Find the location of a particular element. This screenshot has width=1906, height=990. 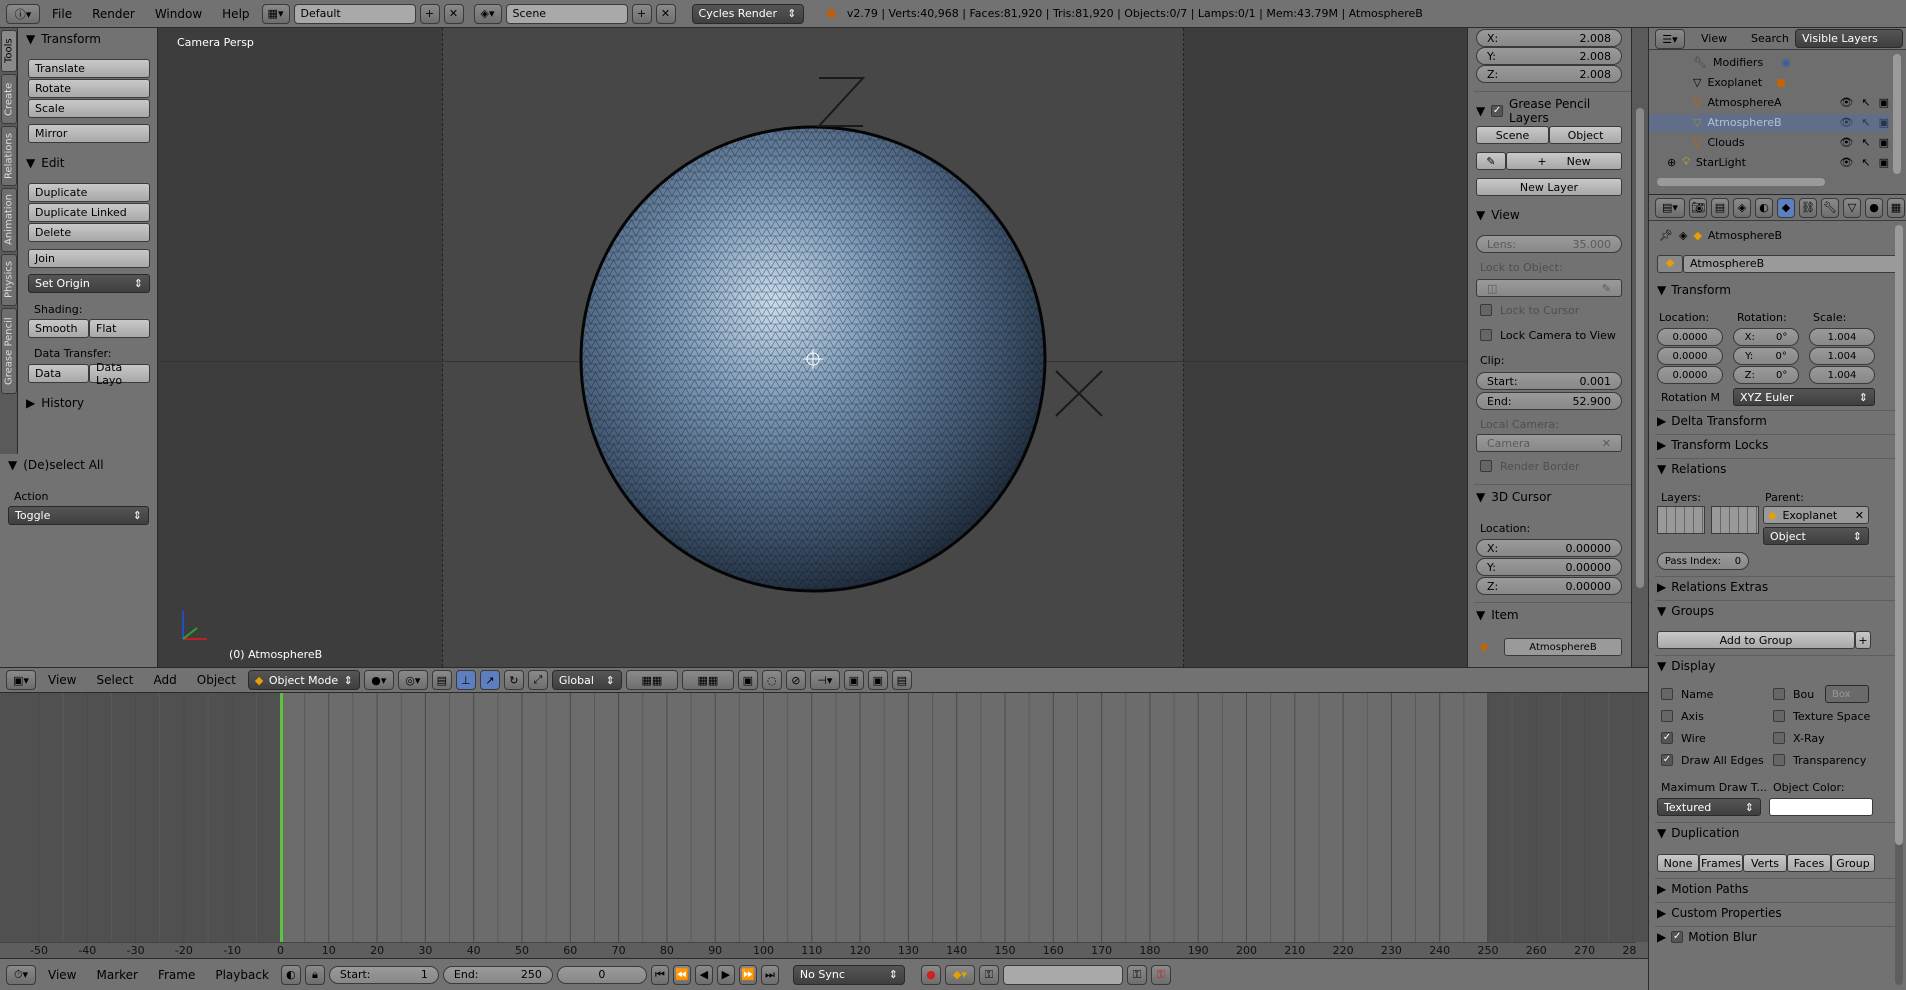

modifiers-tab-icon: 🔧︎ is located at coordinates (1830, 207).